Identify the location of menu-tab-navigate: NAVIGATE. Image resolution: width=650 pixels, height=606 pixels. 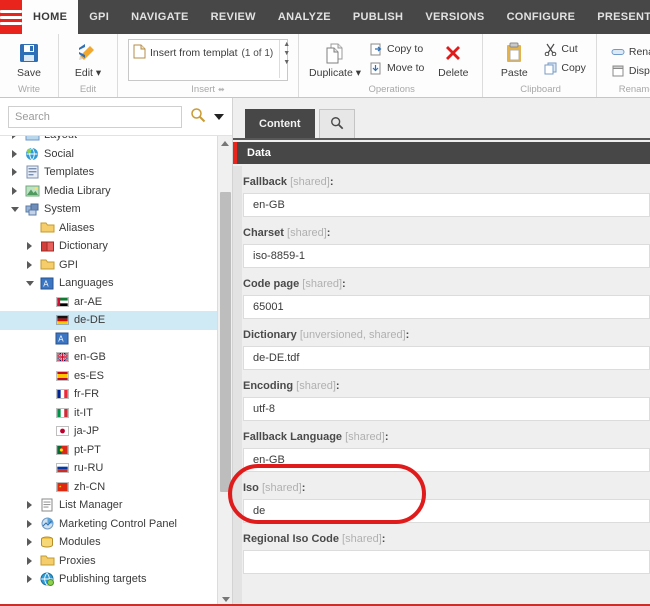
(160, 17).